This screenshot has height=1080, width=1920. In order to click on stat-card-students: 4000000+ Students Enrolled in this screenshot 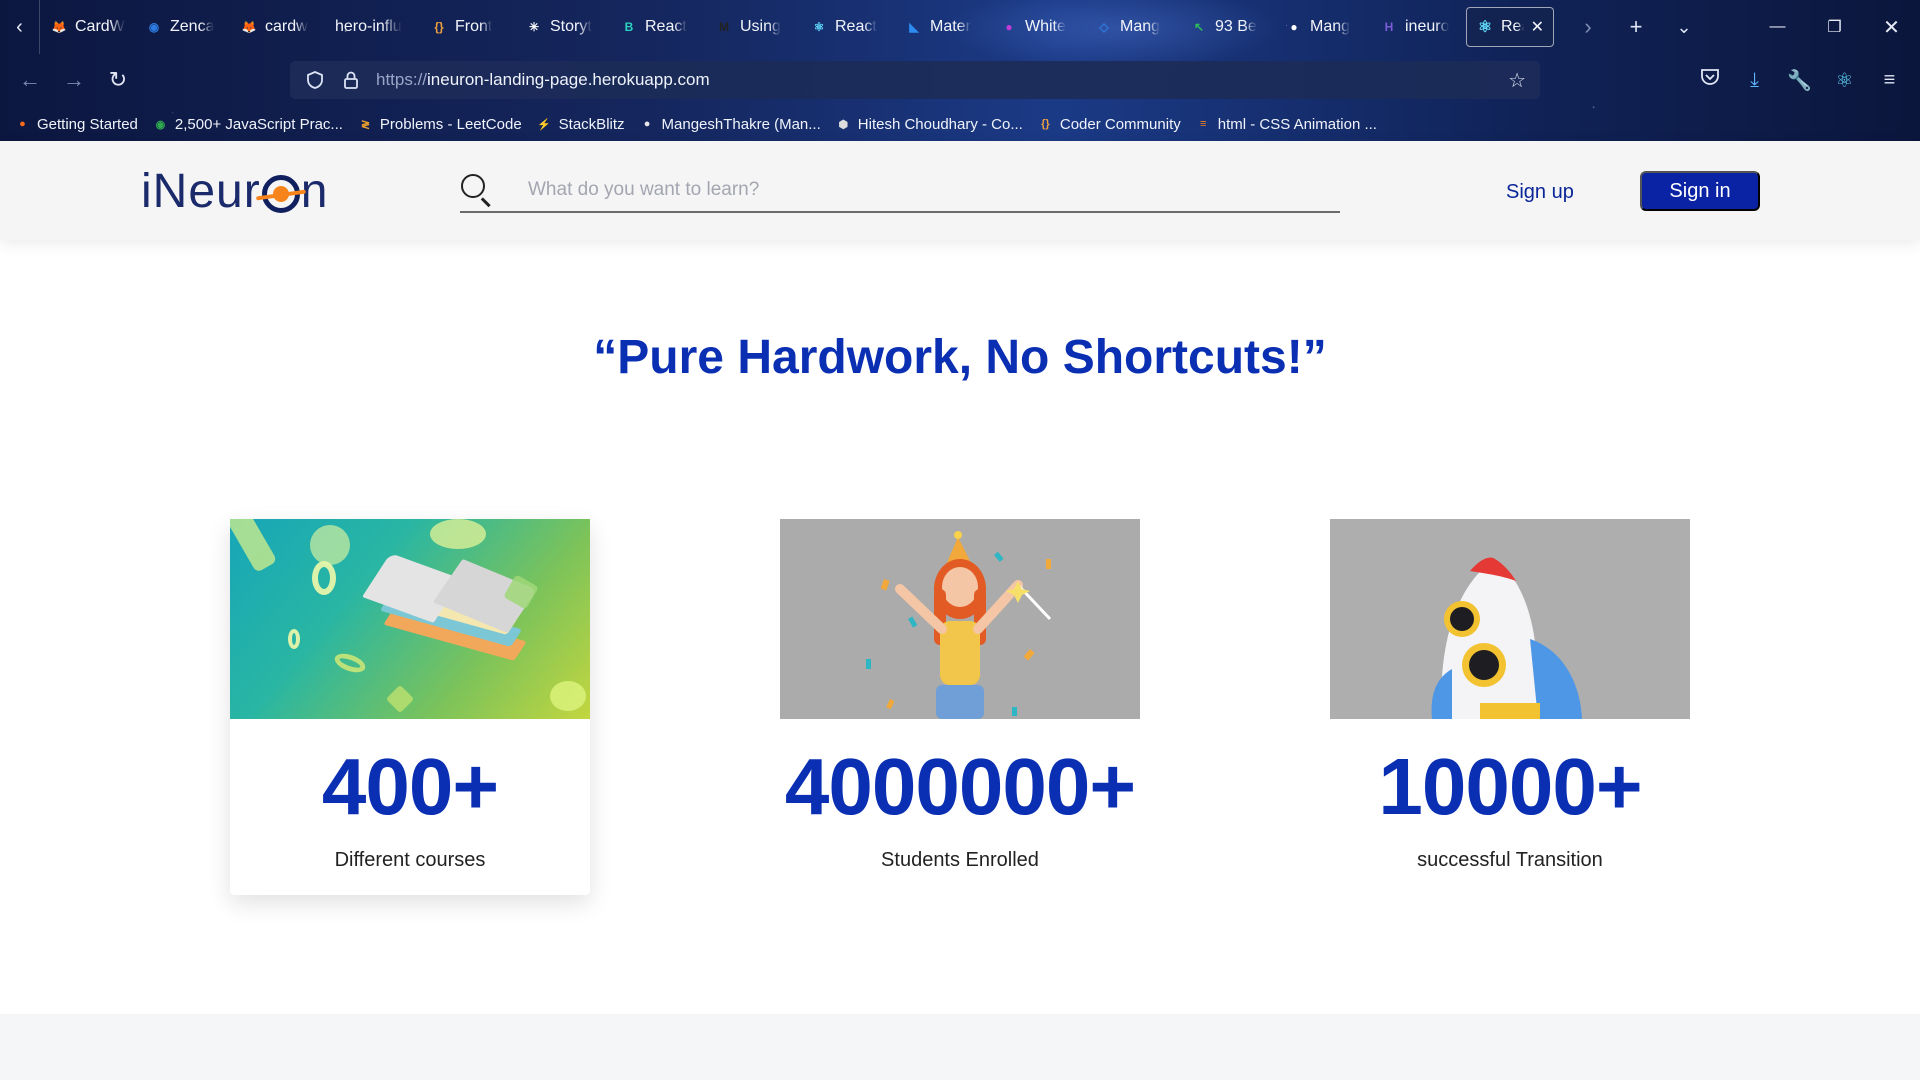, I will do `click(960, 707)`.